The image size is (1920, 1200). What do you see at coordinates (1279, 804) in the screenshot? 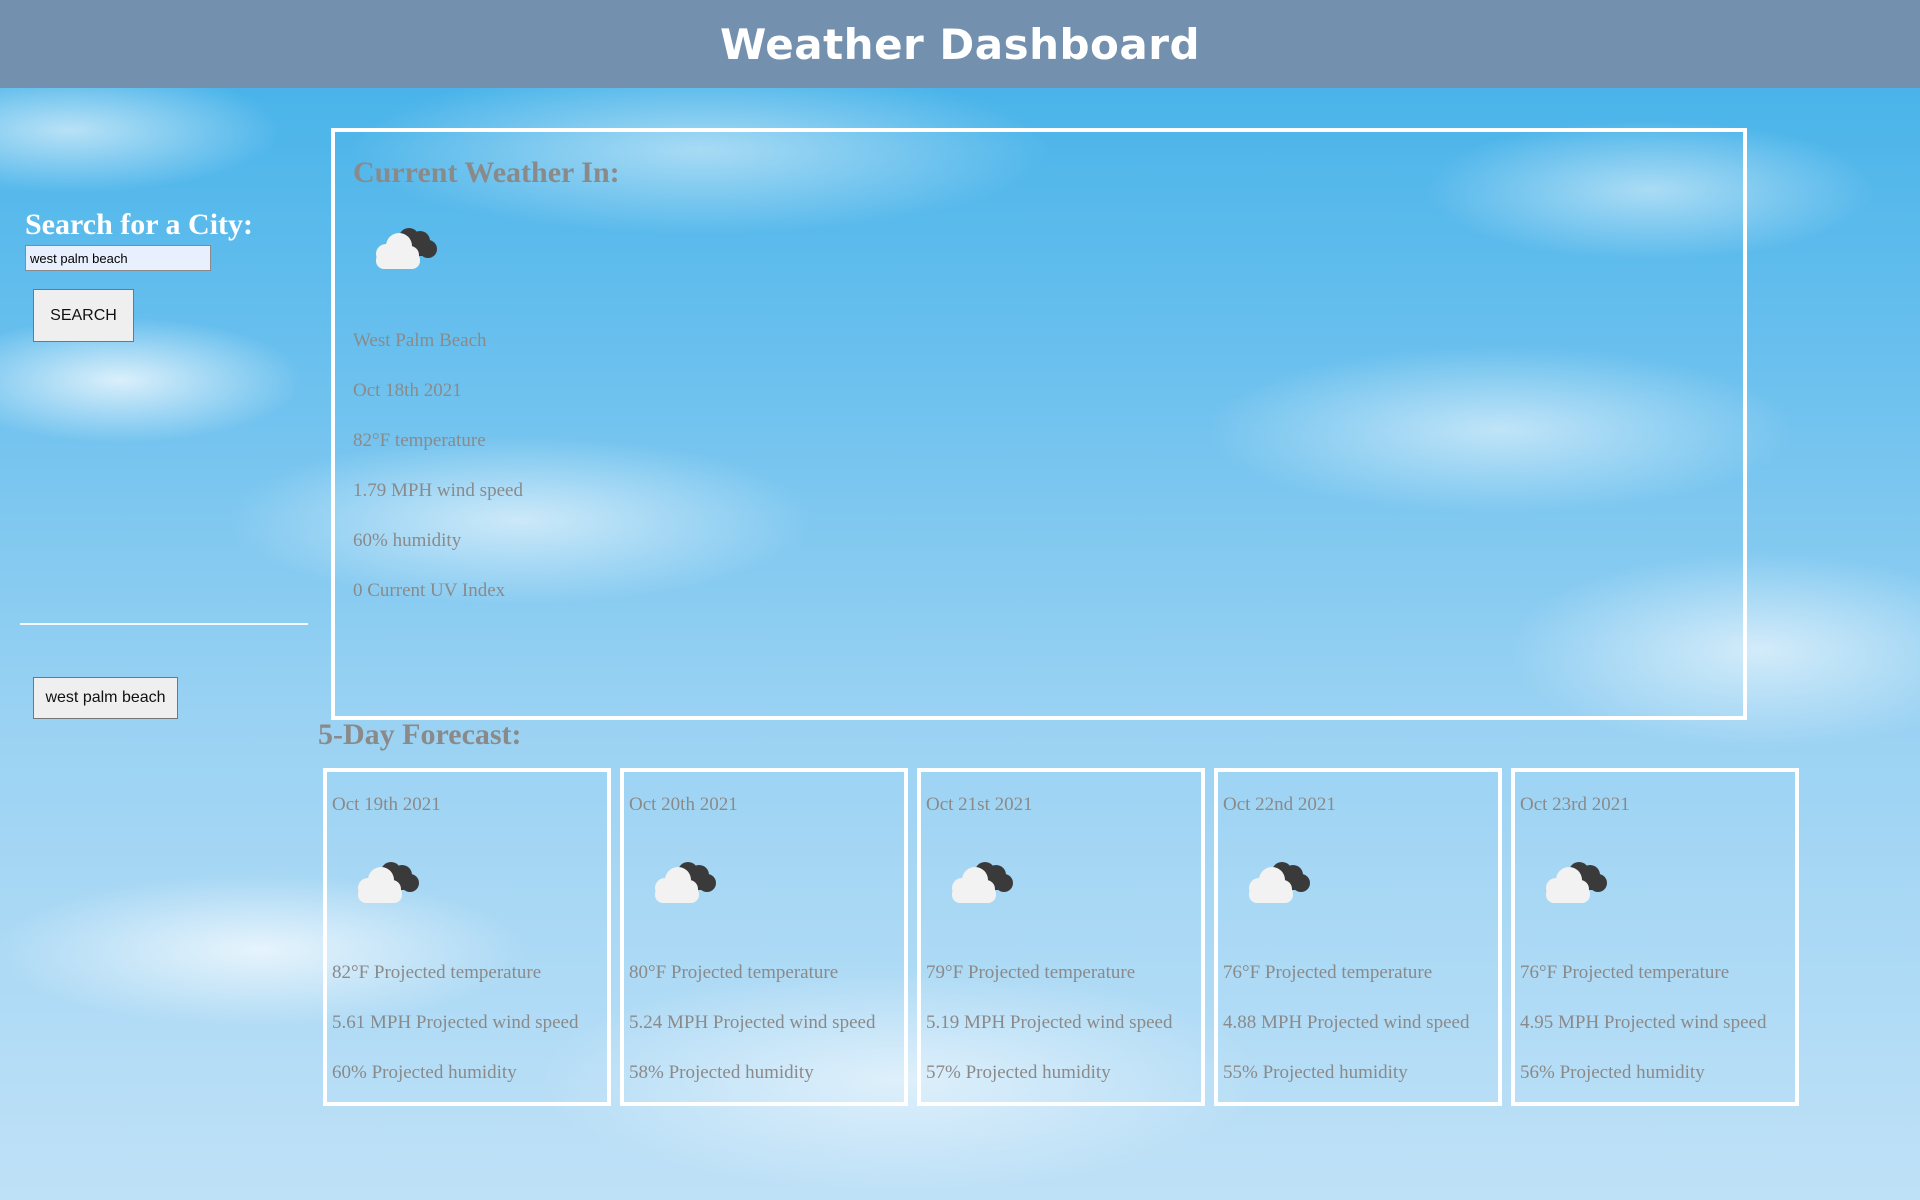
I see `forecast-date: Oct 22nd 2021` at bounding box center [1279, 804].